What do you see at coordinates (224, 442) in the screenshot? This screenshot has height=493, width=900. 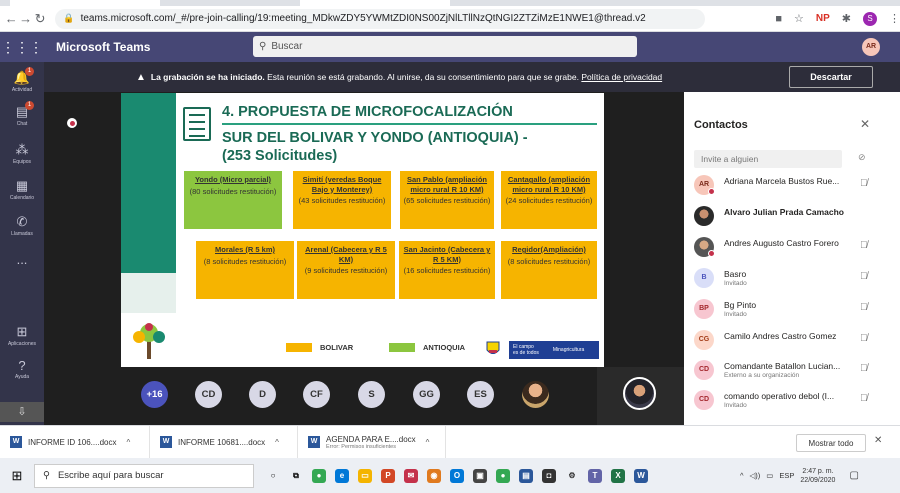 I see `download-item: W INFORME 10681....docx ^` at bounding box center [224, 442].